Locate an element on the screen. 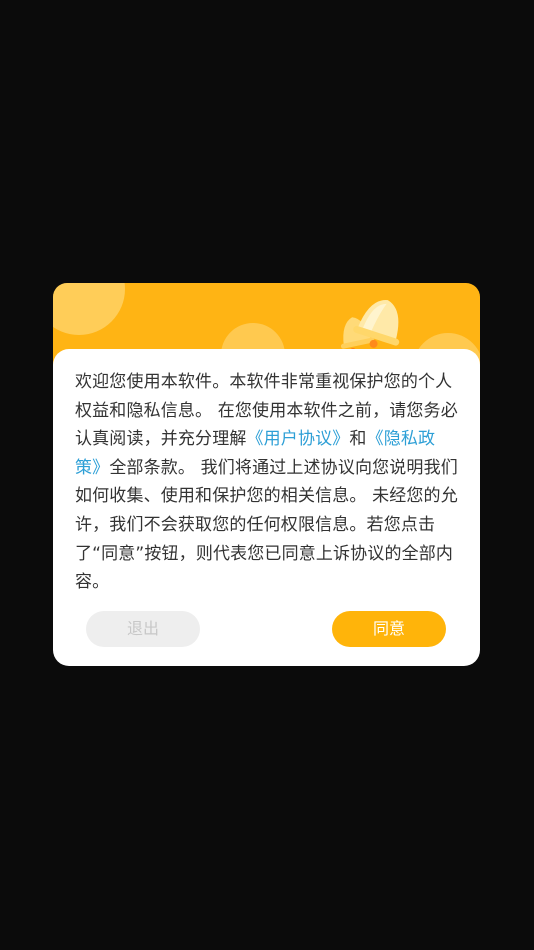 The width and height of the screenshot is (534, 950). decorative-bubble is located at coordinates (89, 309).